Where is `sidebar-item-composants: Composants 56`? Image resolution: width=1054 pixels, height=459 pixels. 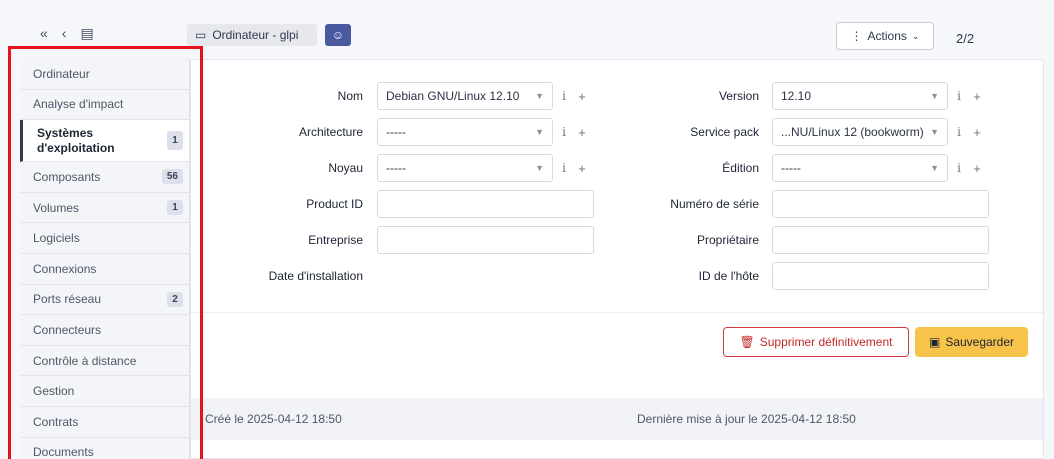
sidebar-item-composants: Composants 56 is located at coordinates (104, 177).